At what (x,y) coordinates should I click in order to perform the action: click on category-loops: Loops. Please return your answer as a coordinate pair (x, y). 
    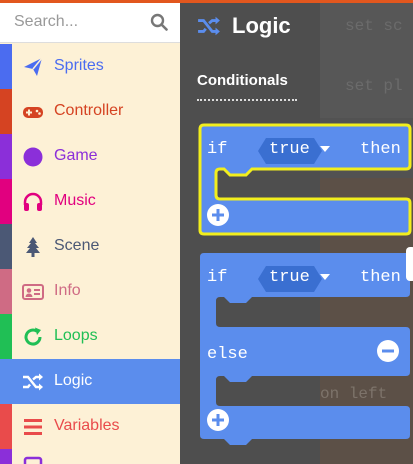
    Looking at the image, I should click on (90, 336).